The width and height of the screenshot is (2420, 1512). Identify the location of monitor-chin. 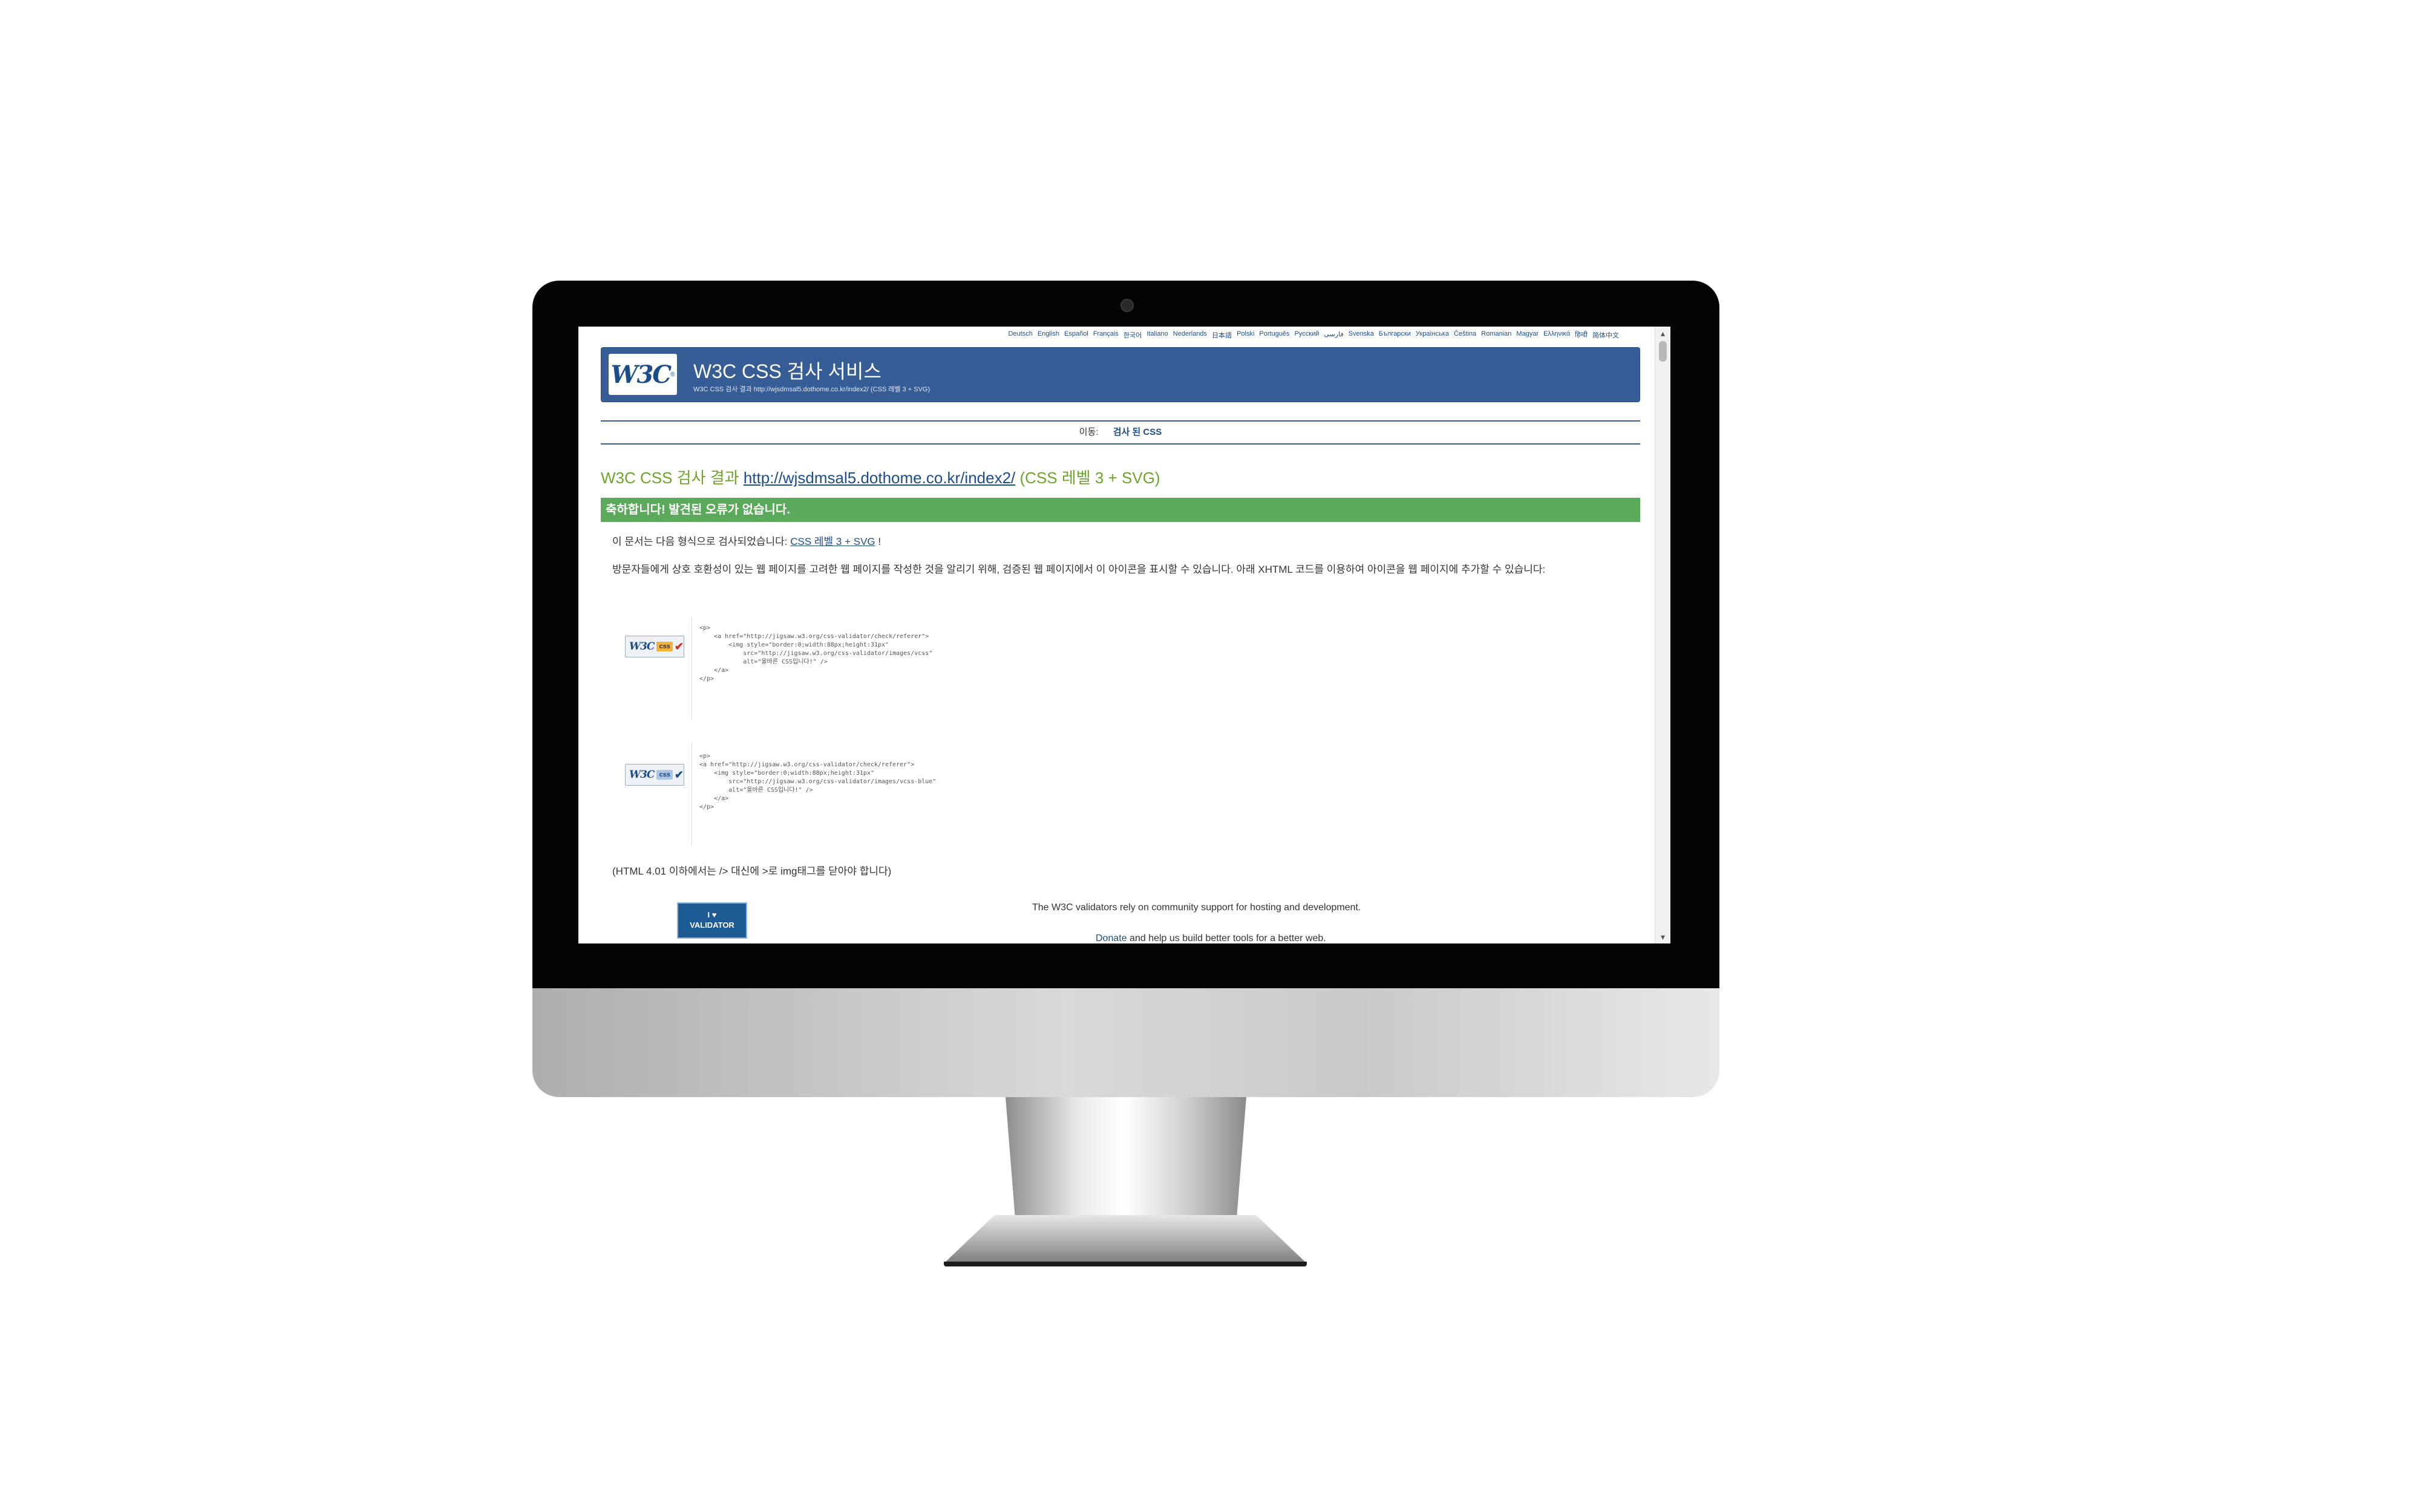
(1125, 1042).